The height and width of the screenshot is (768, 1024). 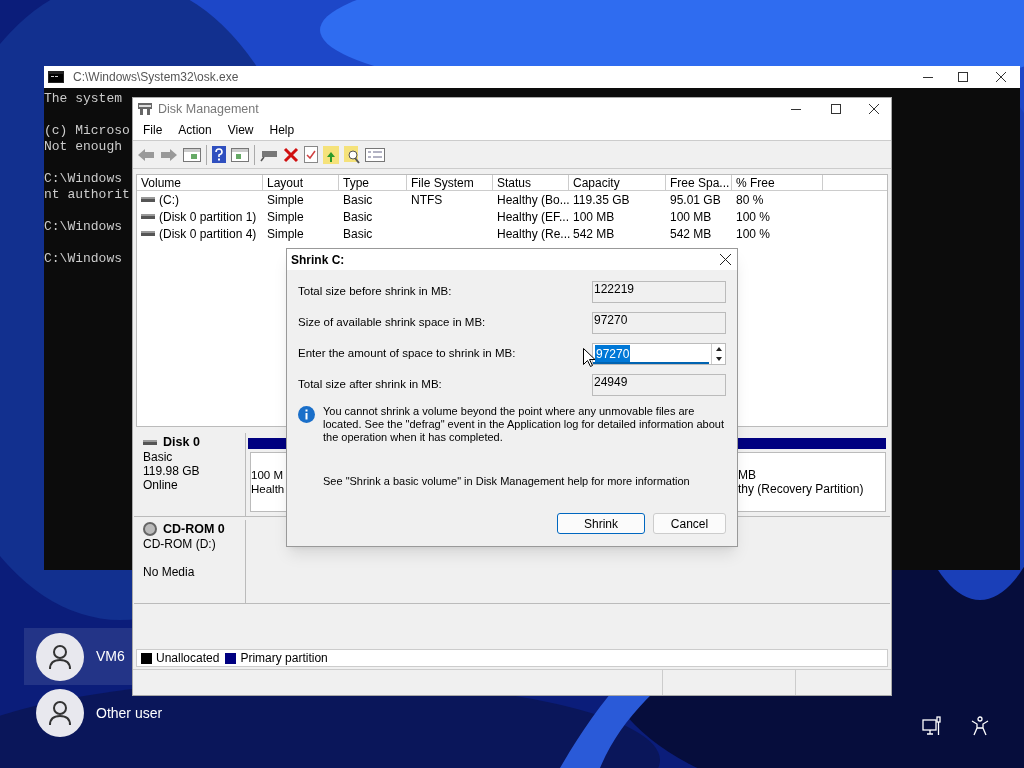 I want to click on column-header: Volume, so click(x=200, y=183).